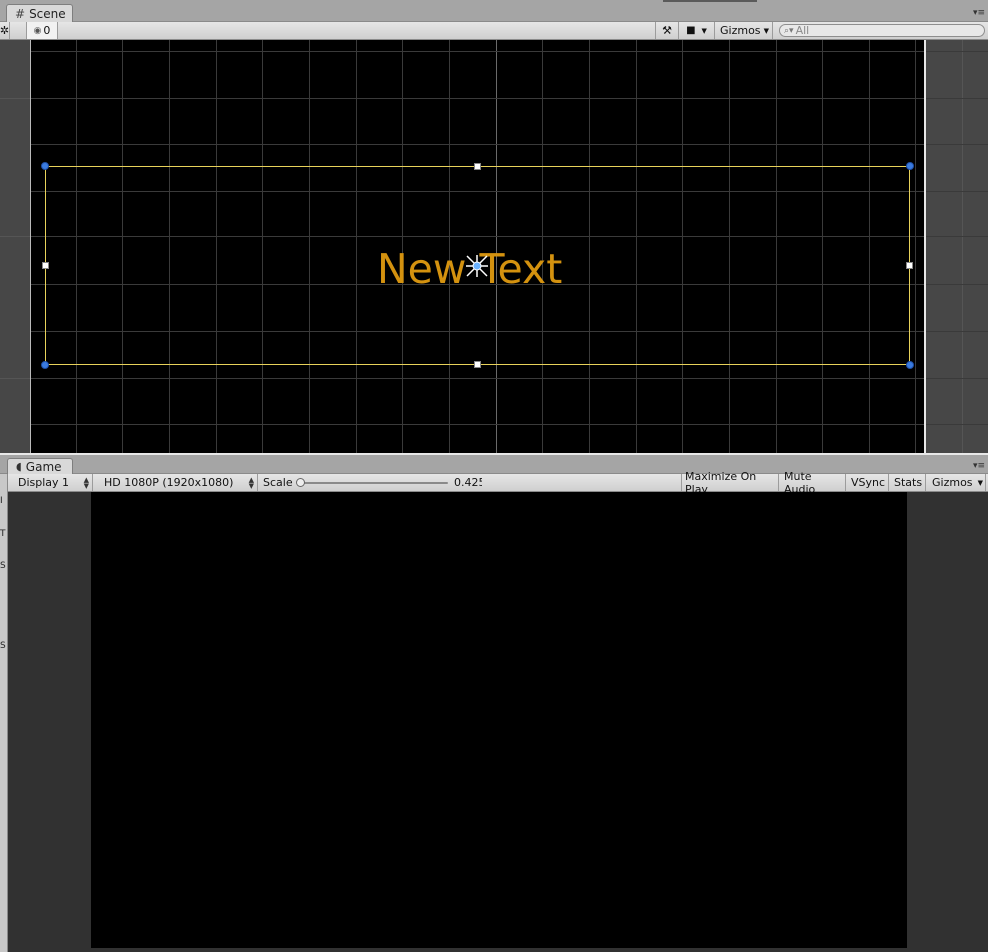  I want to click on scale-control: Scale 0.425, so click(470, 482).